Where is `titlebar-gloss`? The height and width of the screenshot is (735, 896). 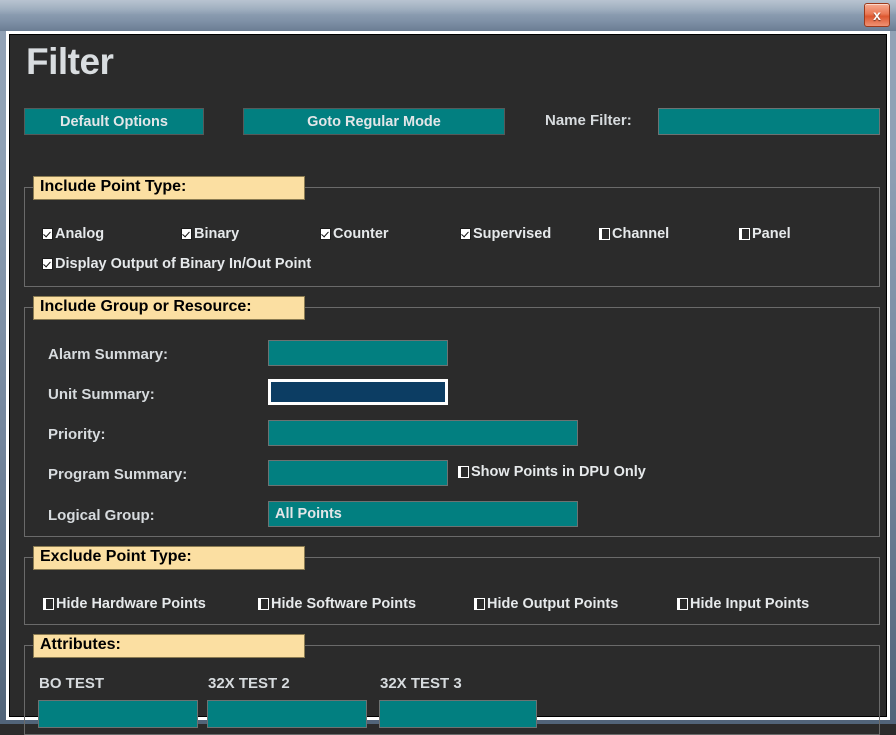 titlebar-gloss is located at coordinates (448, 7).